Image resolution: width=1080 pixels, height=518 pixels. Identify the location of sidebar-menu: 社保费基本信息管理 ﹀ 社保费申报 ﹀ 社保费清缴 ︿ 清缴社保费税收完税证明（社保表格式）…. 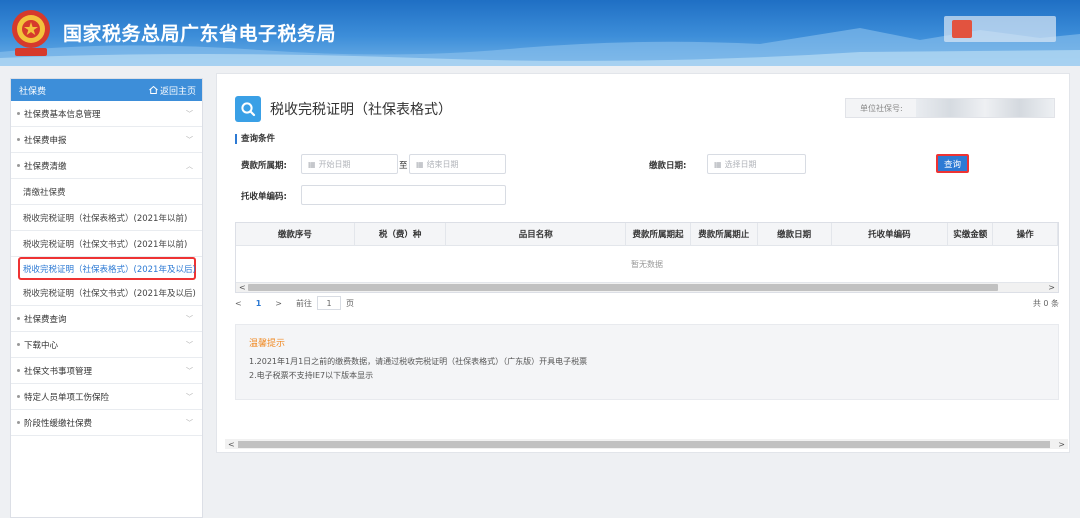
(106, 268).